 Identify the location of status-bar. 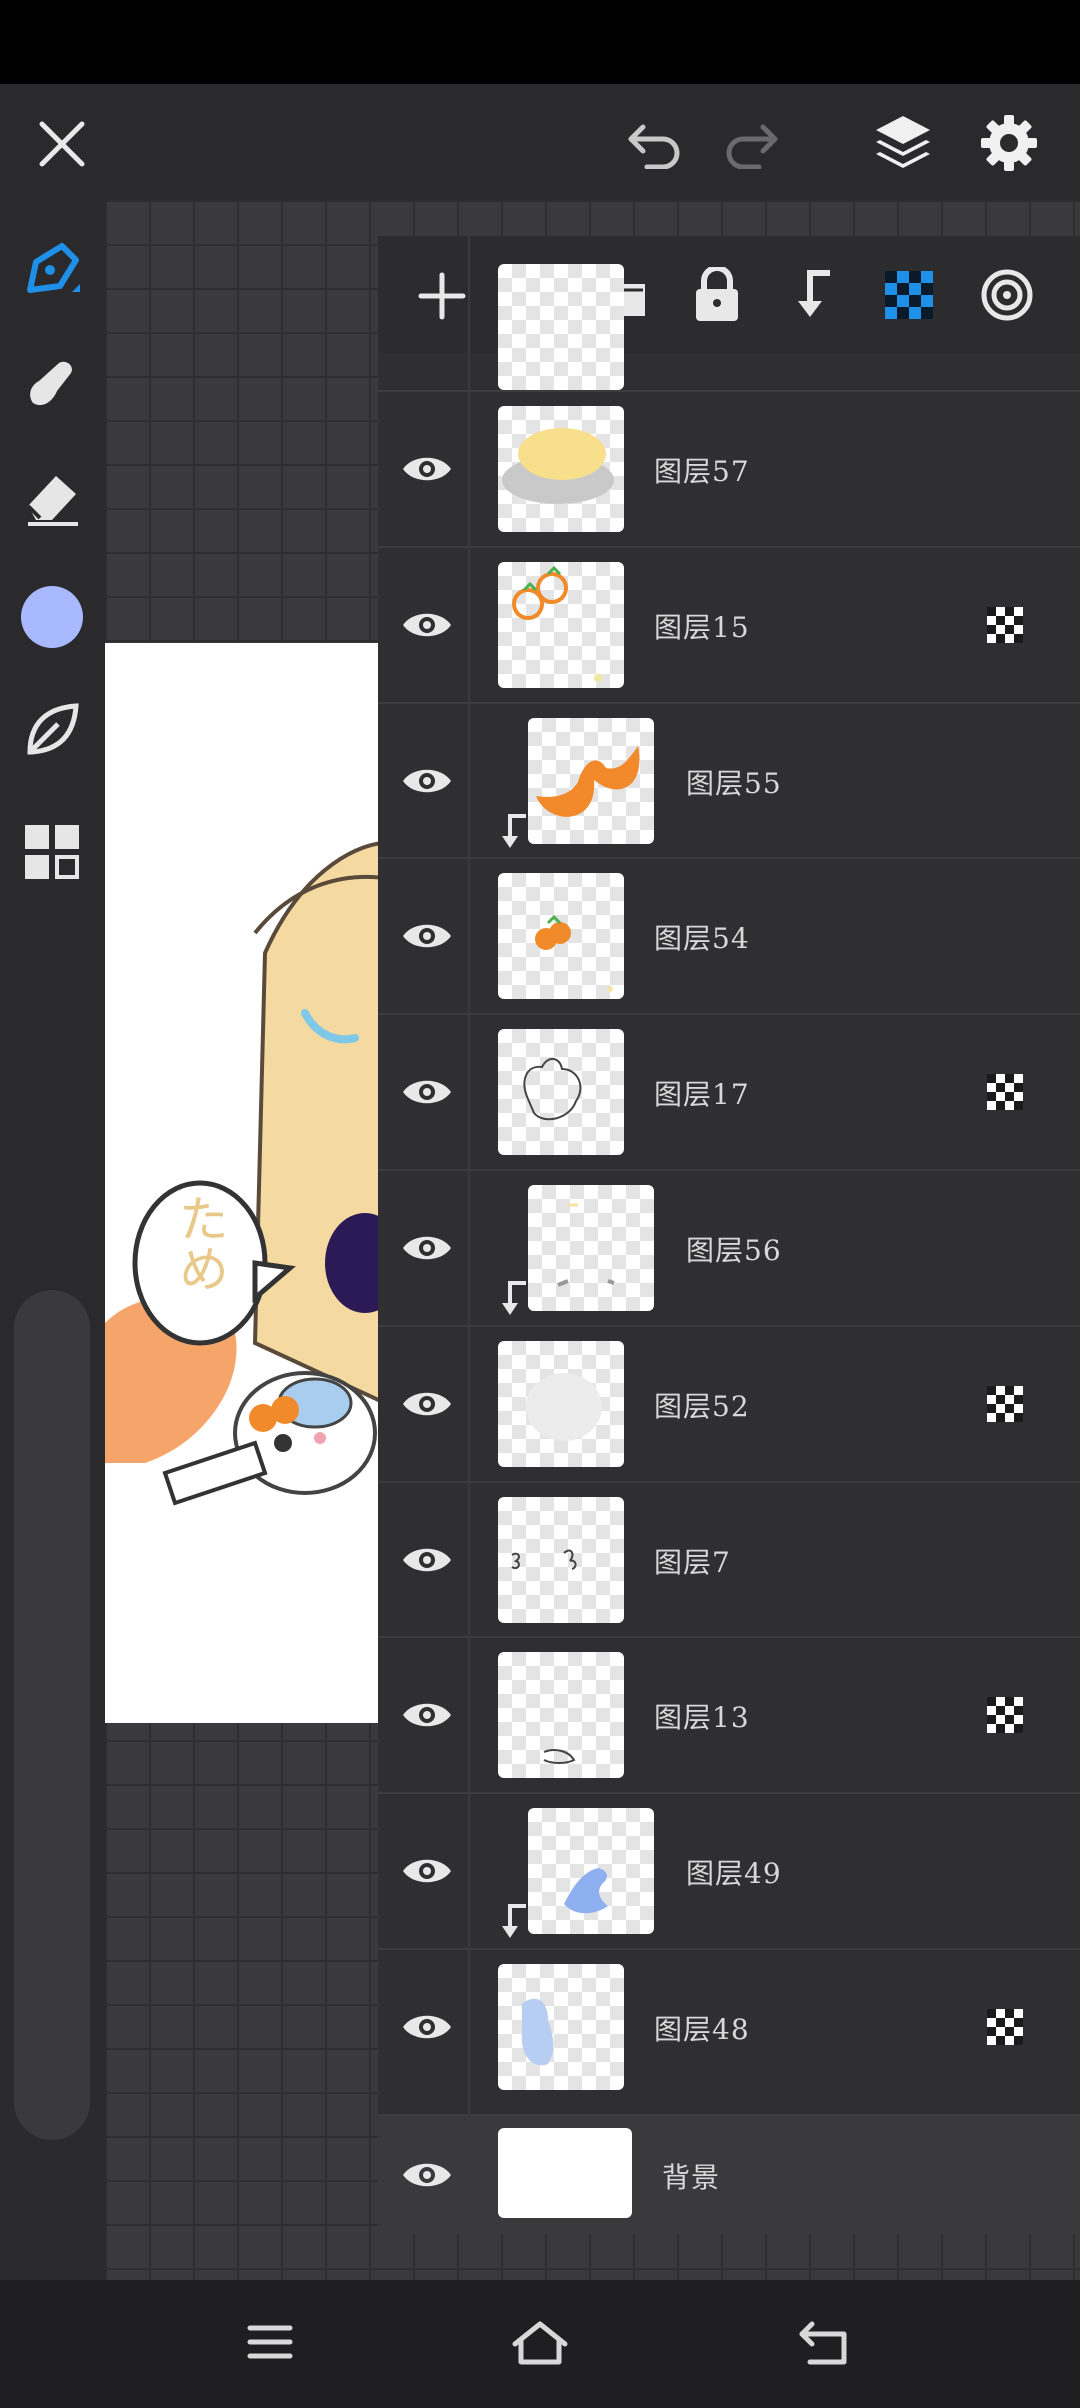
(540, 42).